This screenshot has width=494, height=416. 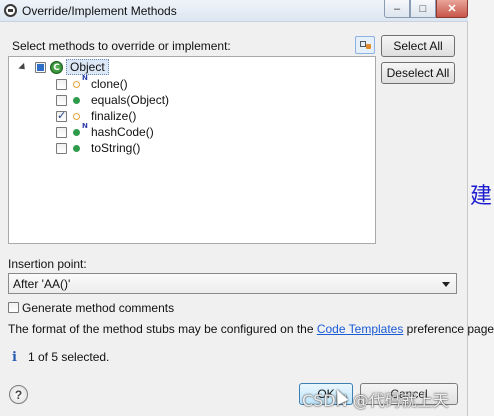 I want to click on close-button: ✕, so click(x=452, y=9).